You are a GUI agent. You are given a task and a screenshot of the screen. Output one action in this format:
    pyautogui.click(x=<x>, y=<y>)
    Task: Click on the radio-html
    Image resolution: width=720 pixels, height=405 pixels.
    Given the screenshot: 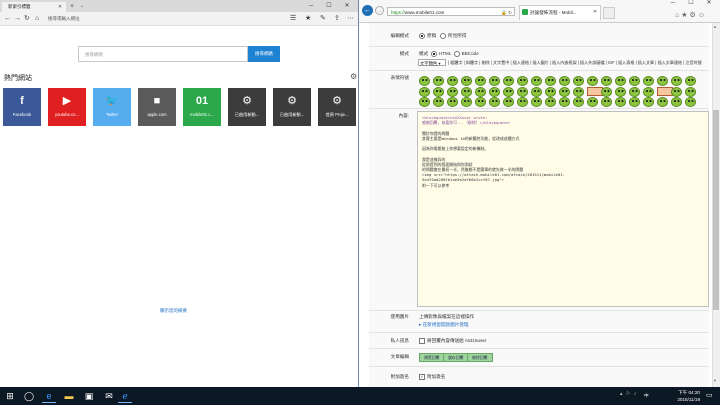 What is the action you would take?
    pyautogui.click(x=433, y=54)
    